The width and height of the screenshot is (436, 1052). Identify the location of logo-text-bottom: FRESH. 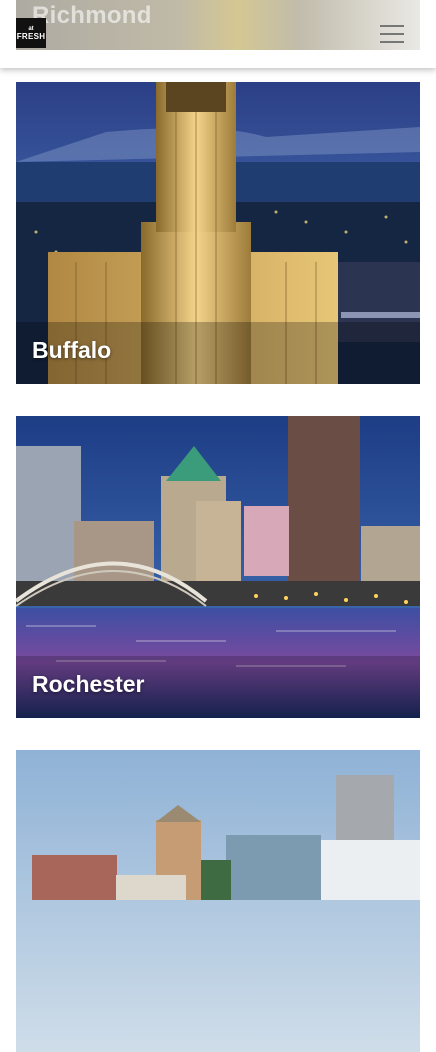
(31, 36).